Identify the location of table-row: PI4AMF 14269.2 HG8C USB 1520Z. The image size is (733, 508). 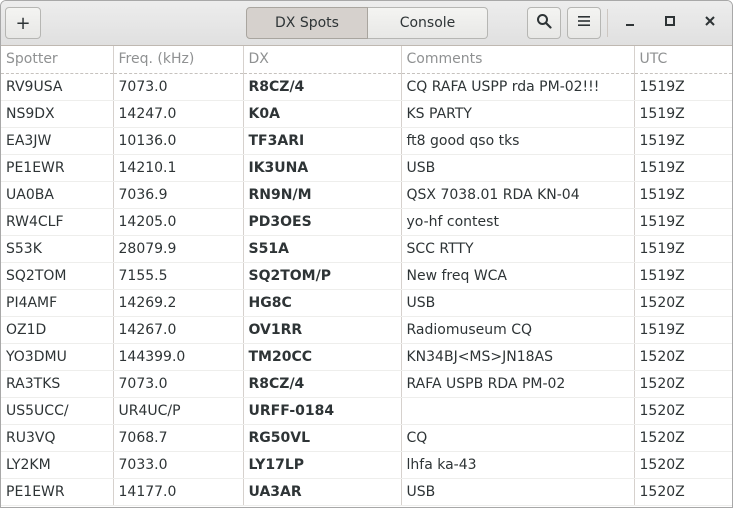
(366, 303).